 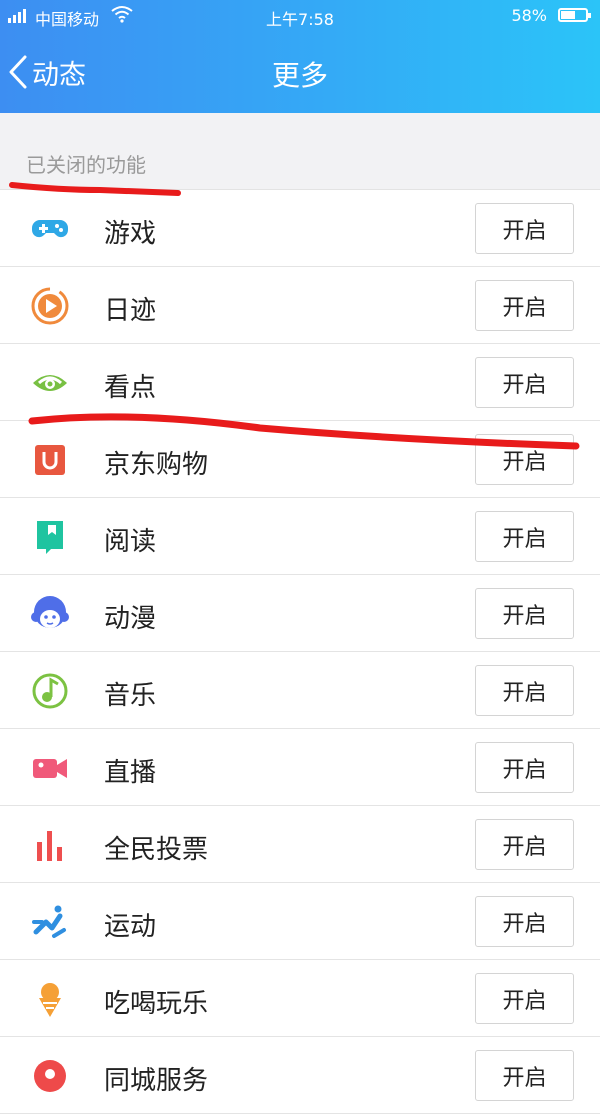 I want to click on battery-icon, so click(x=574, y=15).